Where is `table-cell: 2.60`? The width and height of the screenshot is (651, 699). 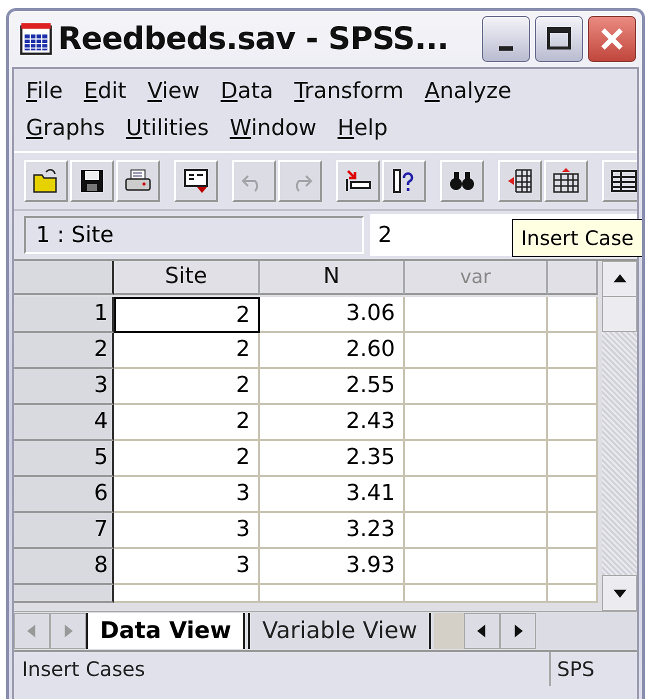 table-cell: 2.60 is located at coordinates (332, 351).